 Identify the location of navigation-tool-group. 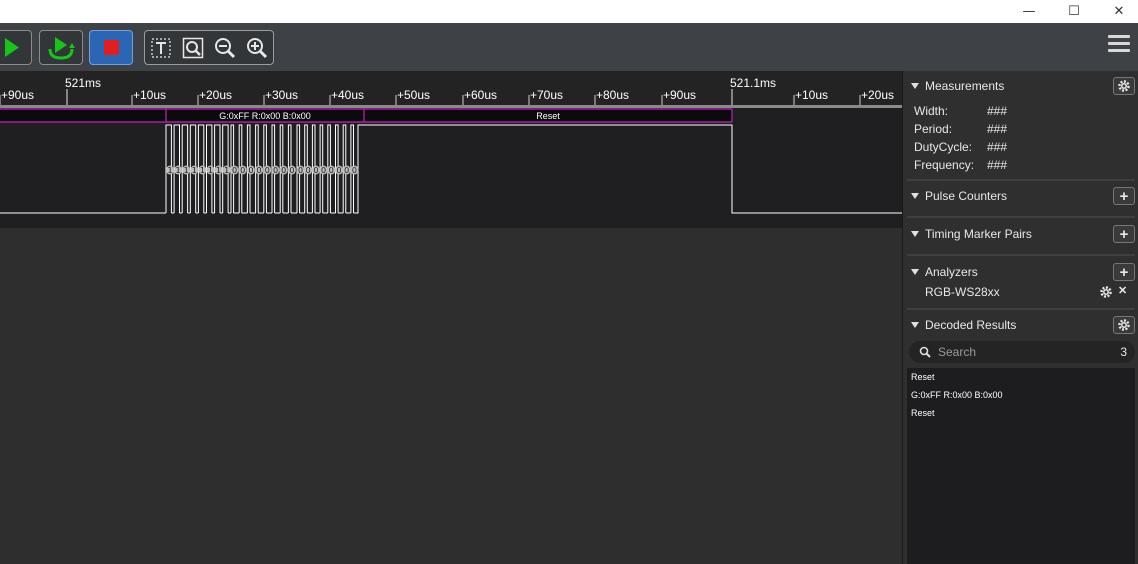
(209, 47).